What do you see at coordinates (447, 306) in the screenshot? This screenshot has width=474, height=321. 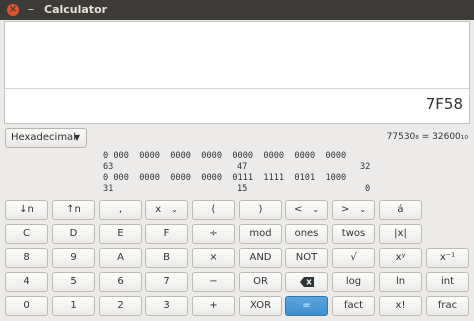 I see `fraction-button: frac` at bounding box center [447, 306].